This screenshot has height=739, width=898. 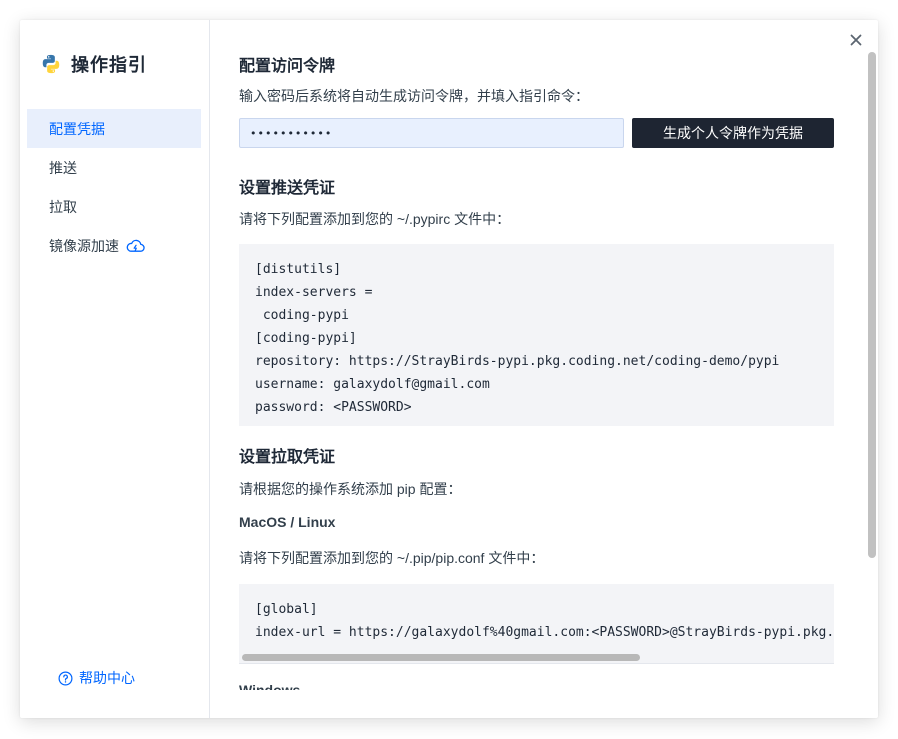 What do you see at coordinates (51, 64) in the screenshot?
I see `python-logo-icon` at bounding box center [51, 64].